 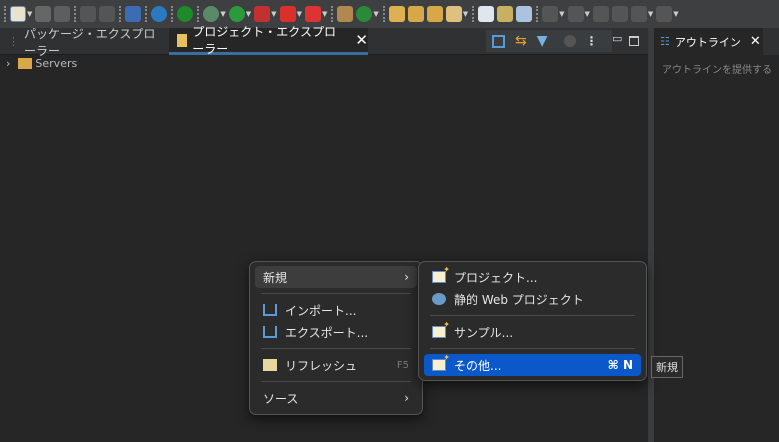 I want to click on run-server-icon, so click(x=262, y=14).